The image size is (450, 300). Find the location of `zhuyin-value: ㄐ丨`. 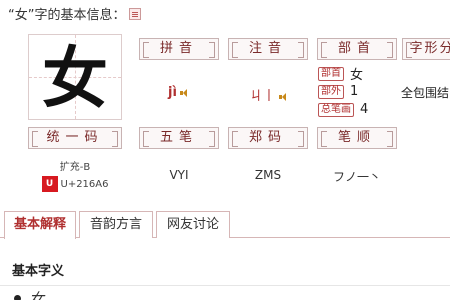

zhuyin-value: ㄐ丨 is located at coordinates (269, 94).